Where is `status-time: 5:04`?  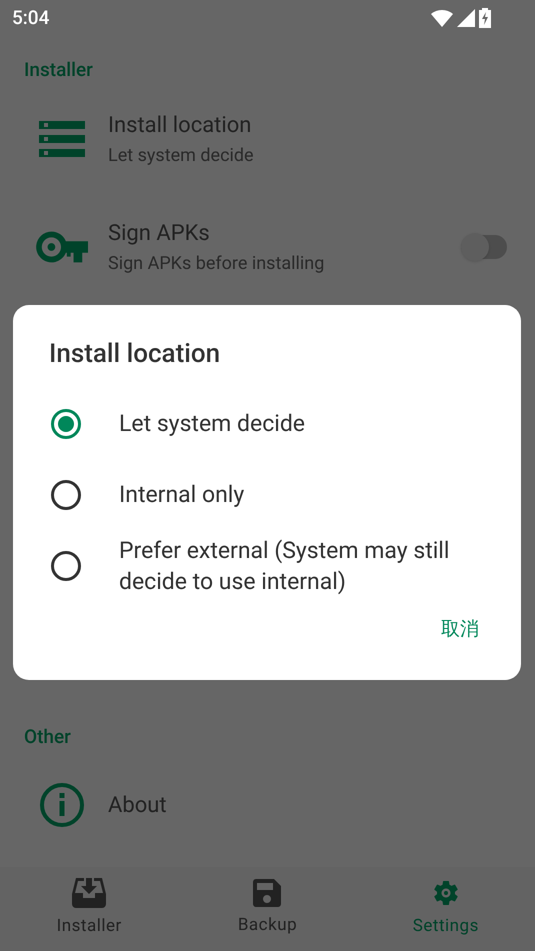
status-time: 5:04 is located at coordinates (31, 17).